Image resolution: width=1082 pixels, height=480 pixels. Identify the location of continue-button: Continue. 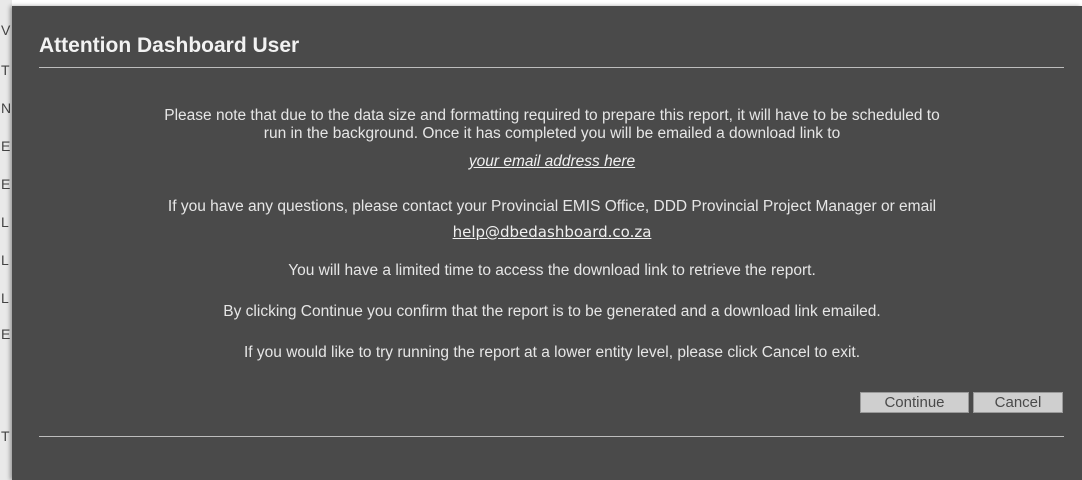
(914, 402).